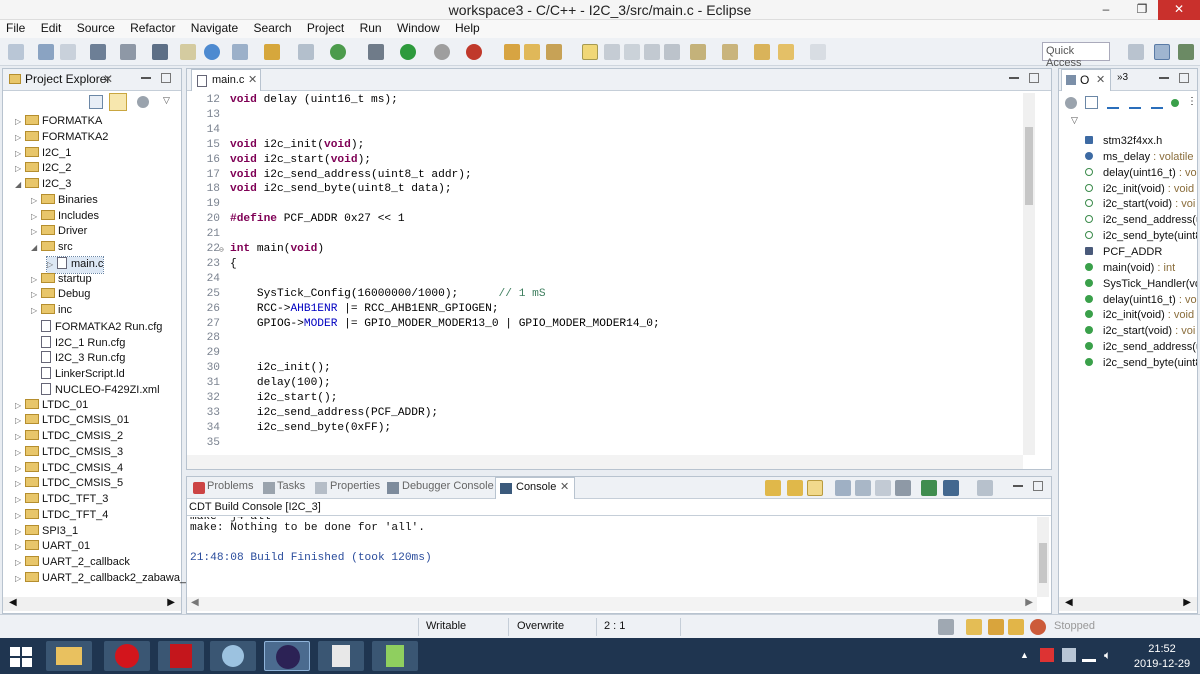  Describe the element at coordinates (1091, 102) in the screenshot. I see `collapse-outline-icon` at that location.